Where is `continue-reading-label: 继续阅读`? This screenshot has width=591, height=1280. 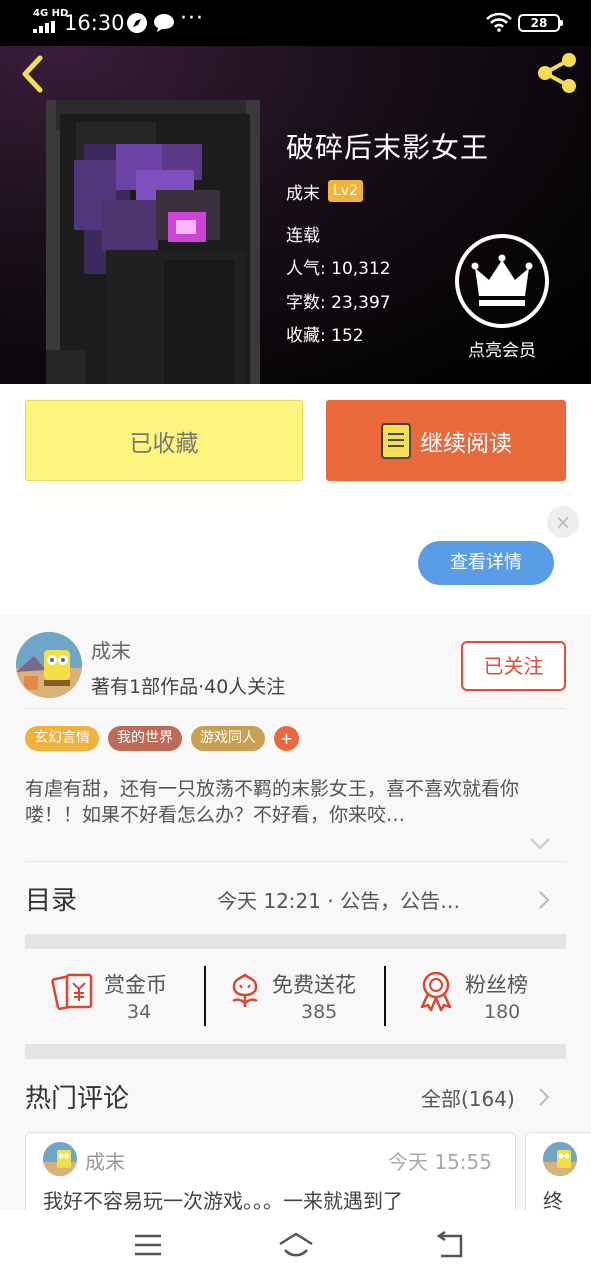 continue-reading-label: 继续阅读 is located at coordinates (466, 443).